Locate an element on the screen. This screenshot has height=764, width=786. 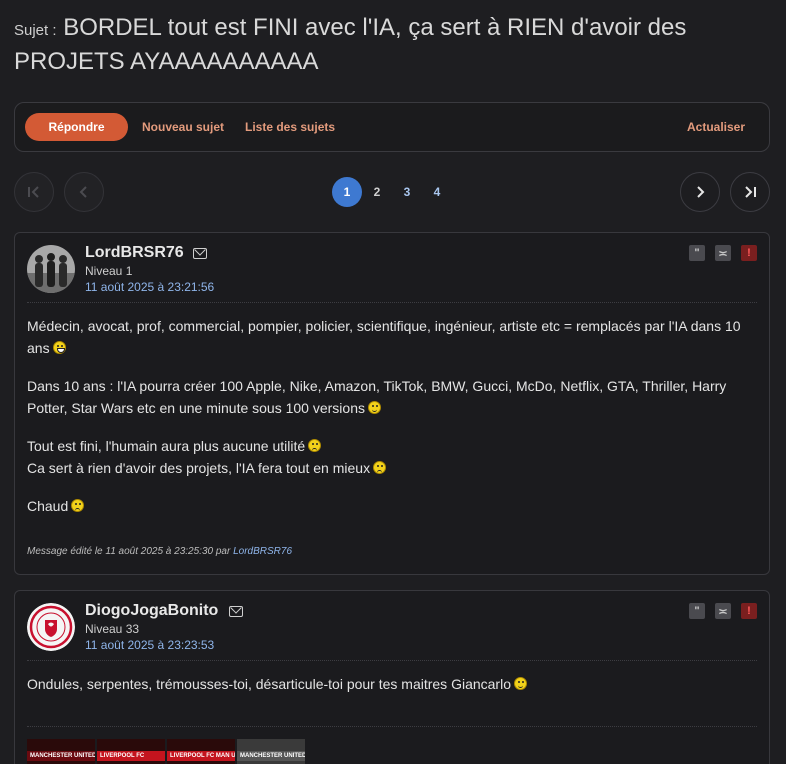
new-topic-link: Nouveau sujet is located at coordinates (183, 127).